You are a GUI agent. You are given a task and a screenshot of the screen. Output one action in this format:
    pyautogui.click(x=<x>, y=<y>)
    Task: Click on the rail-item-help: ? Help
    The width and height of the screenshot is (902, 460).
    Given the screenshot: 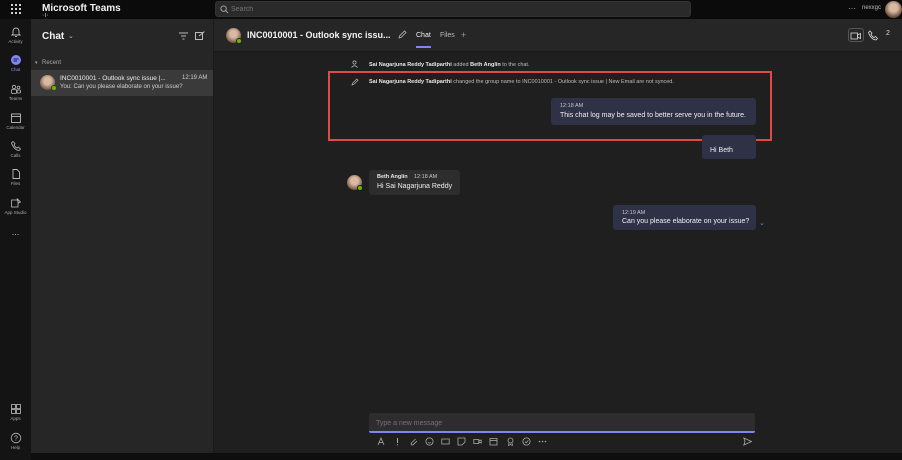 What is the action you would take?
    pyautogui.click(x=15, y=442)
    